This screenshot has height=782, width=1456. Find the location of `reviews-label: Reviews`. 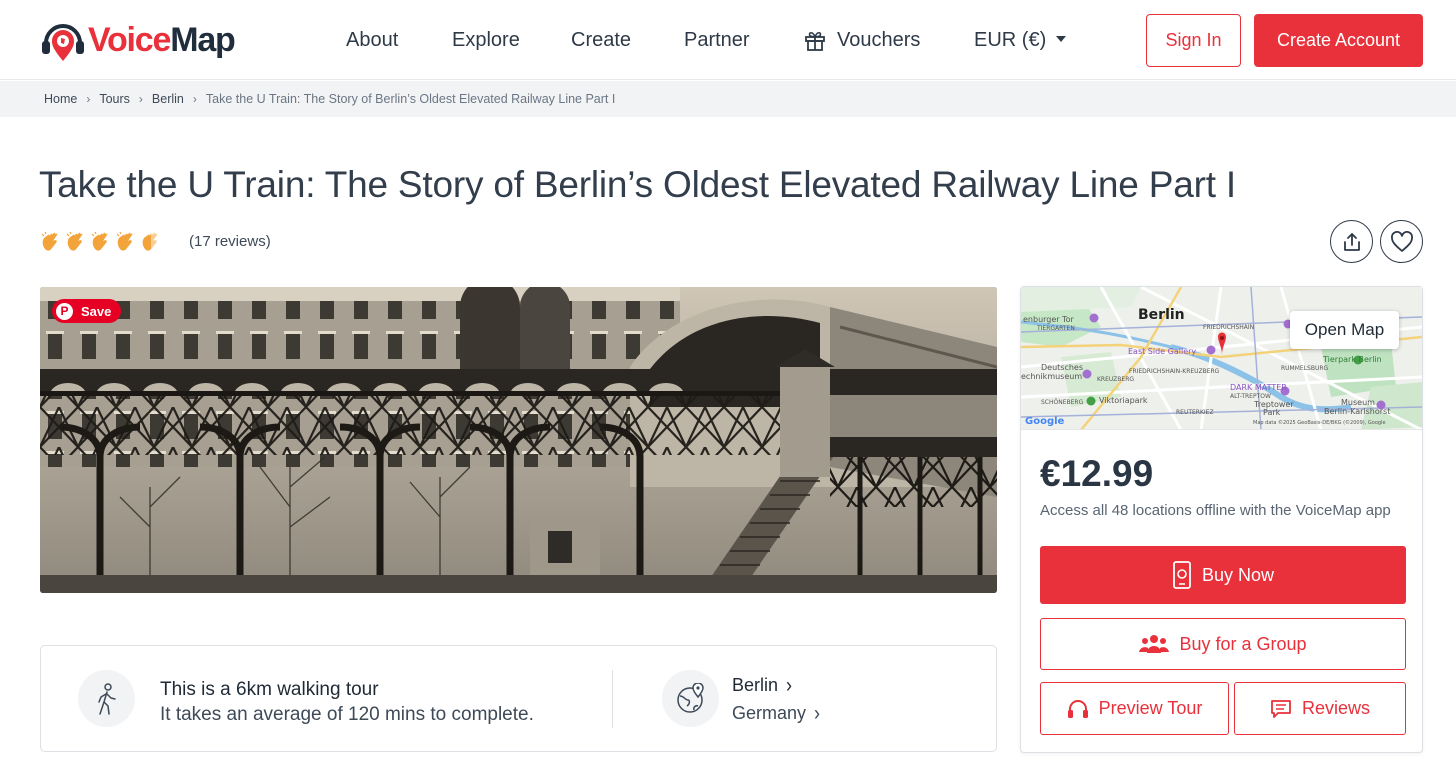

reviews-label: Reviews is located at coordinates (1336, 708).